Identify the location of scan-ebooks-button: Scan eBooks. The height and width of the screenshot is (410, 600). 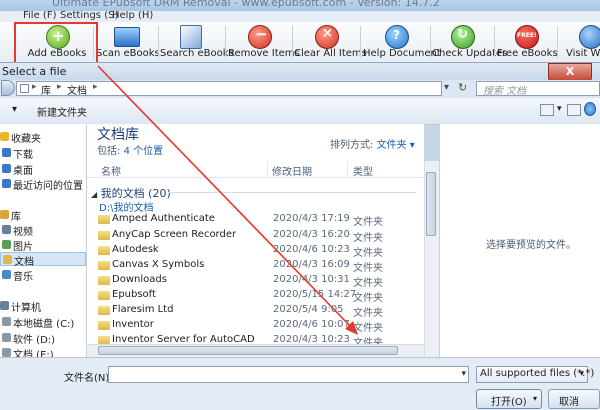
(128, 42).